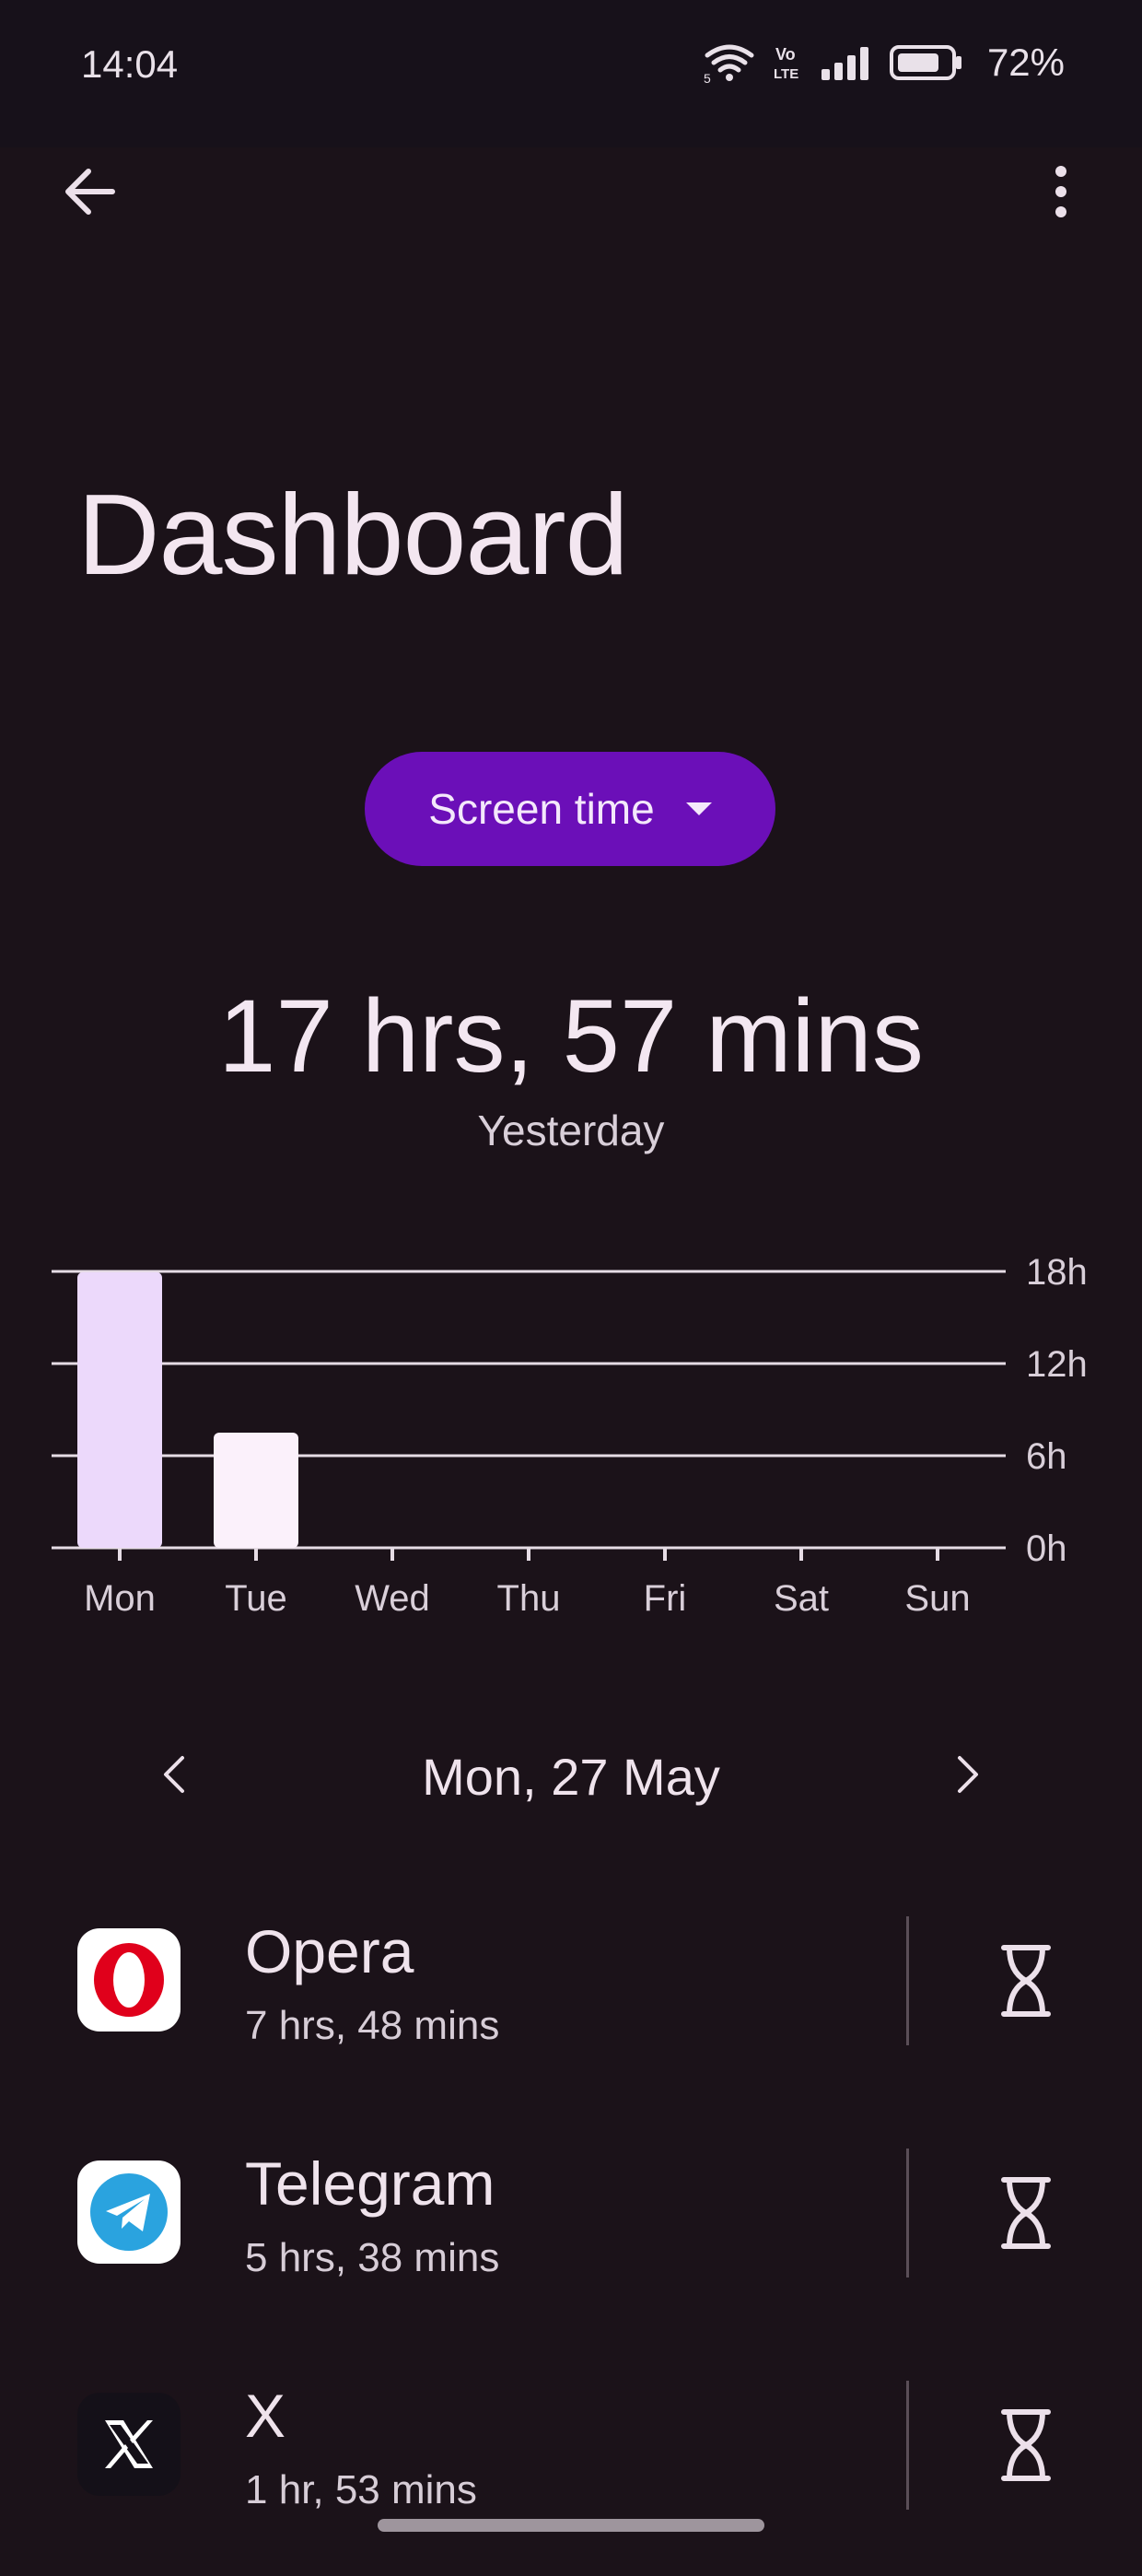 This screenshot has height=2576, width=1142. Describe the element at coordinates (1061, 191) in the screenshot. I see `more-options-icon` at that location.